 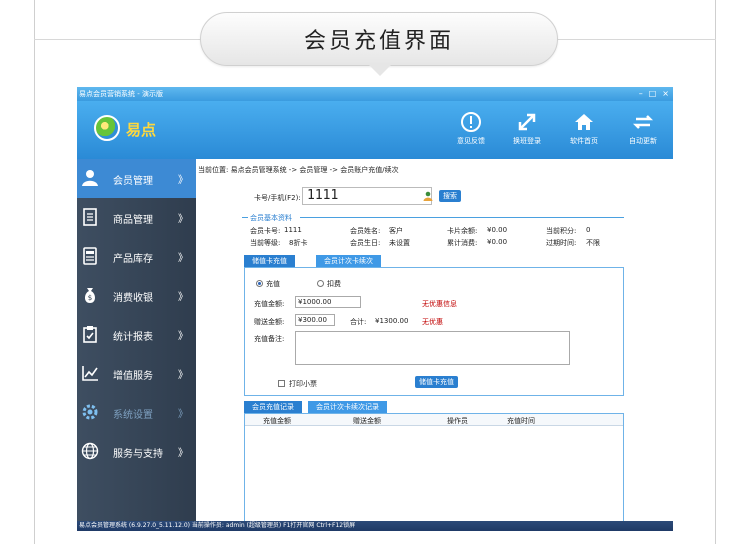 I want to click on sidebar-item-label: 服务与支持, so click(x=138, y=454).